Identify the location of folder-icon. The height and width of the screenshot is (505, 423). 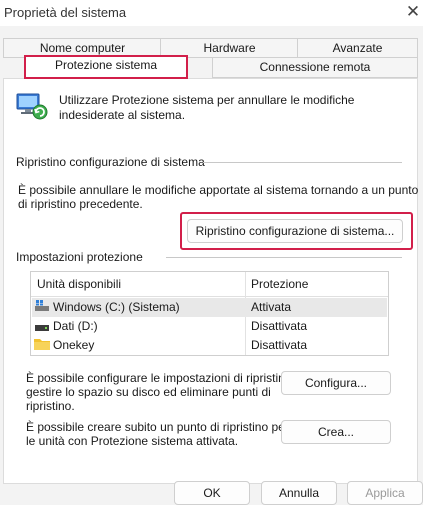
(42, 343).